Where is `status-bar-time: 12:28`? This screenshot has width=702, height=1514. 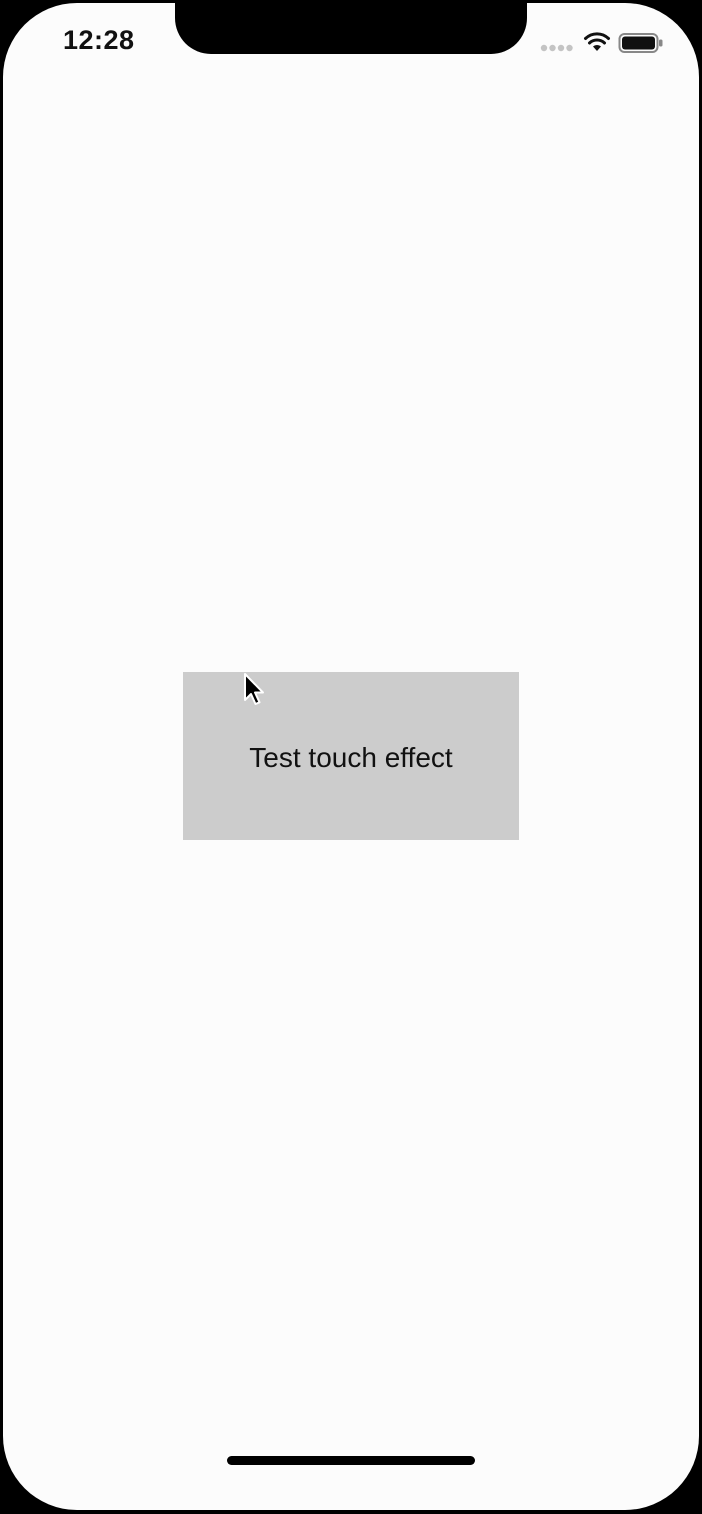
status-bar-time: 12:28 is located at coordinates (99, 40).